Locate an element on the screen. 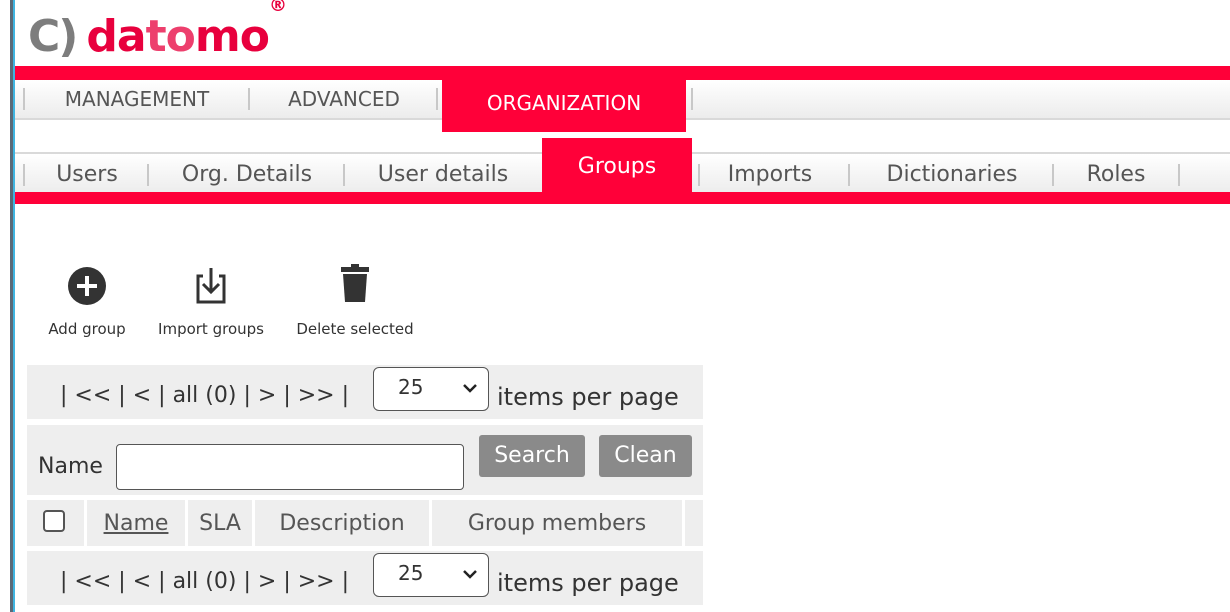 Image resolution: width=1230 pixels, height=612 pixels. column-header-description: Description is located at coordinates (342, 523).